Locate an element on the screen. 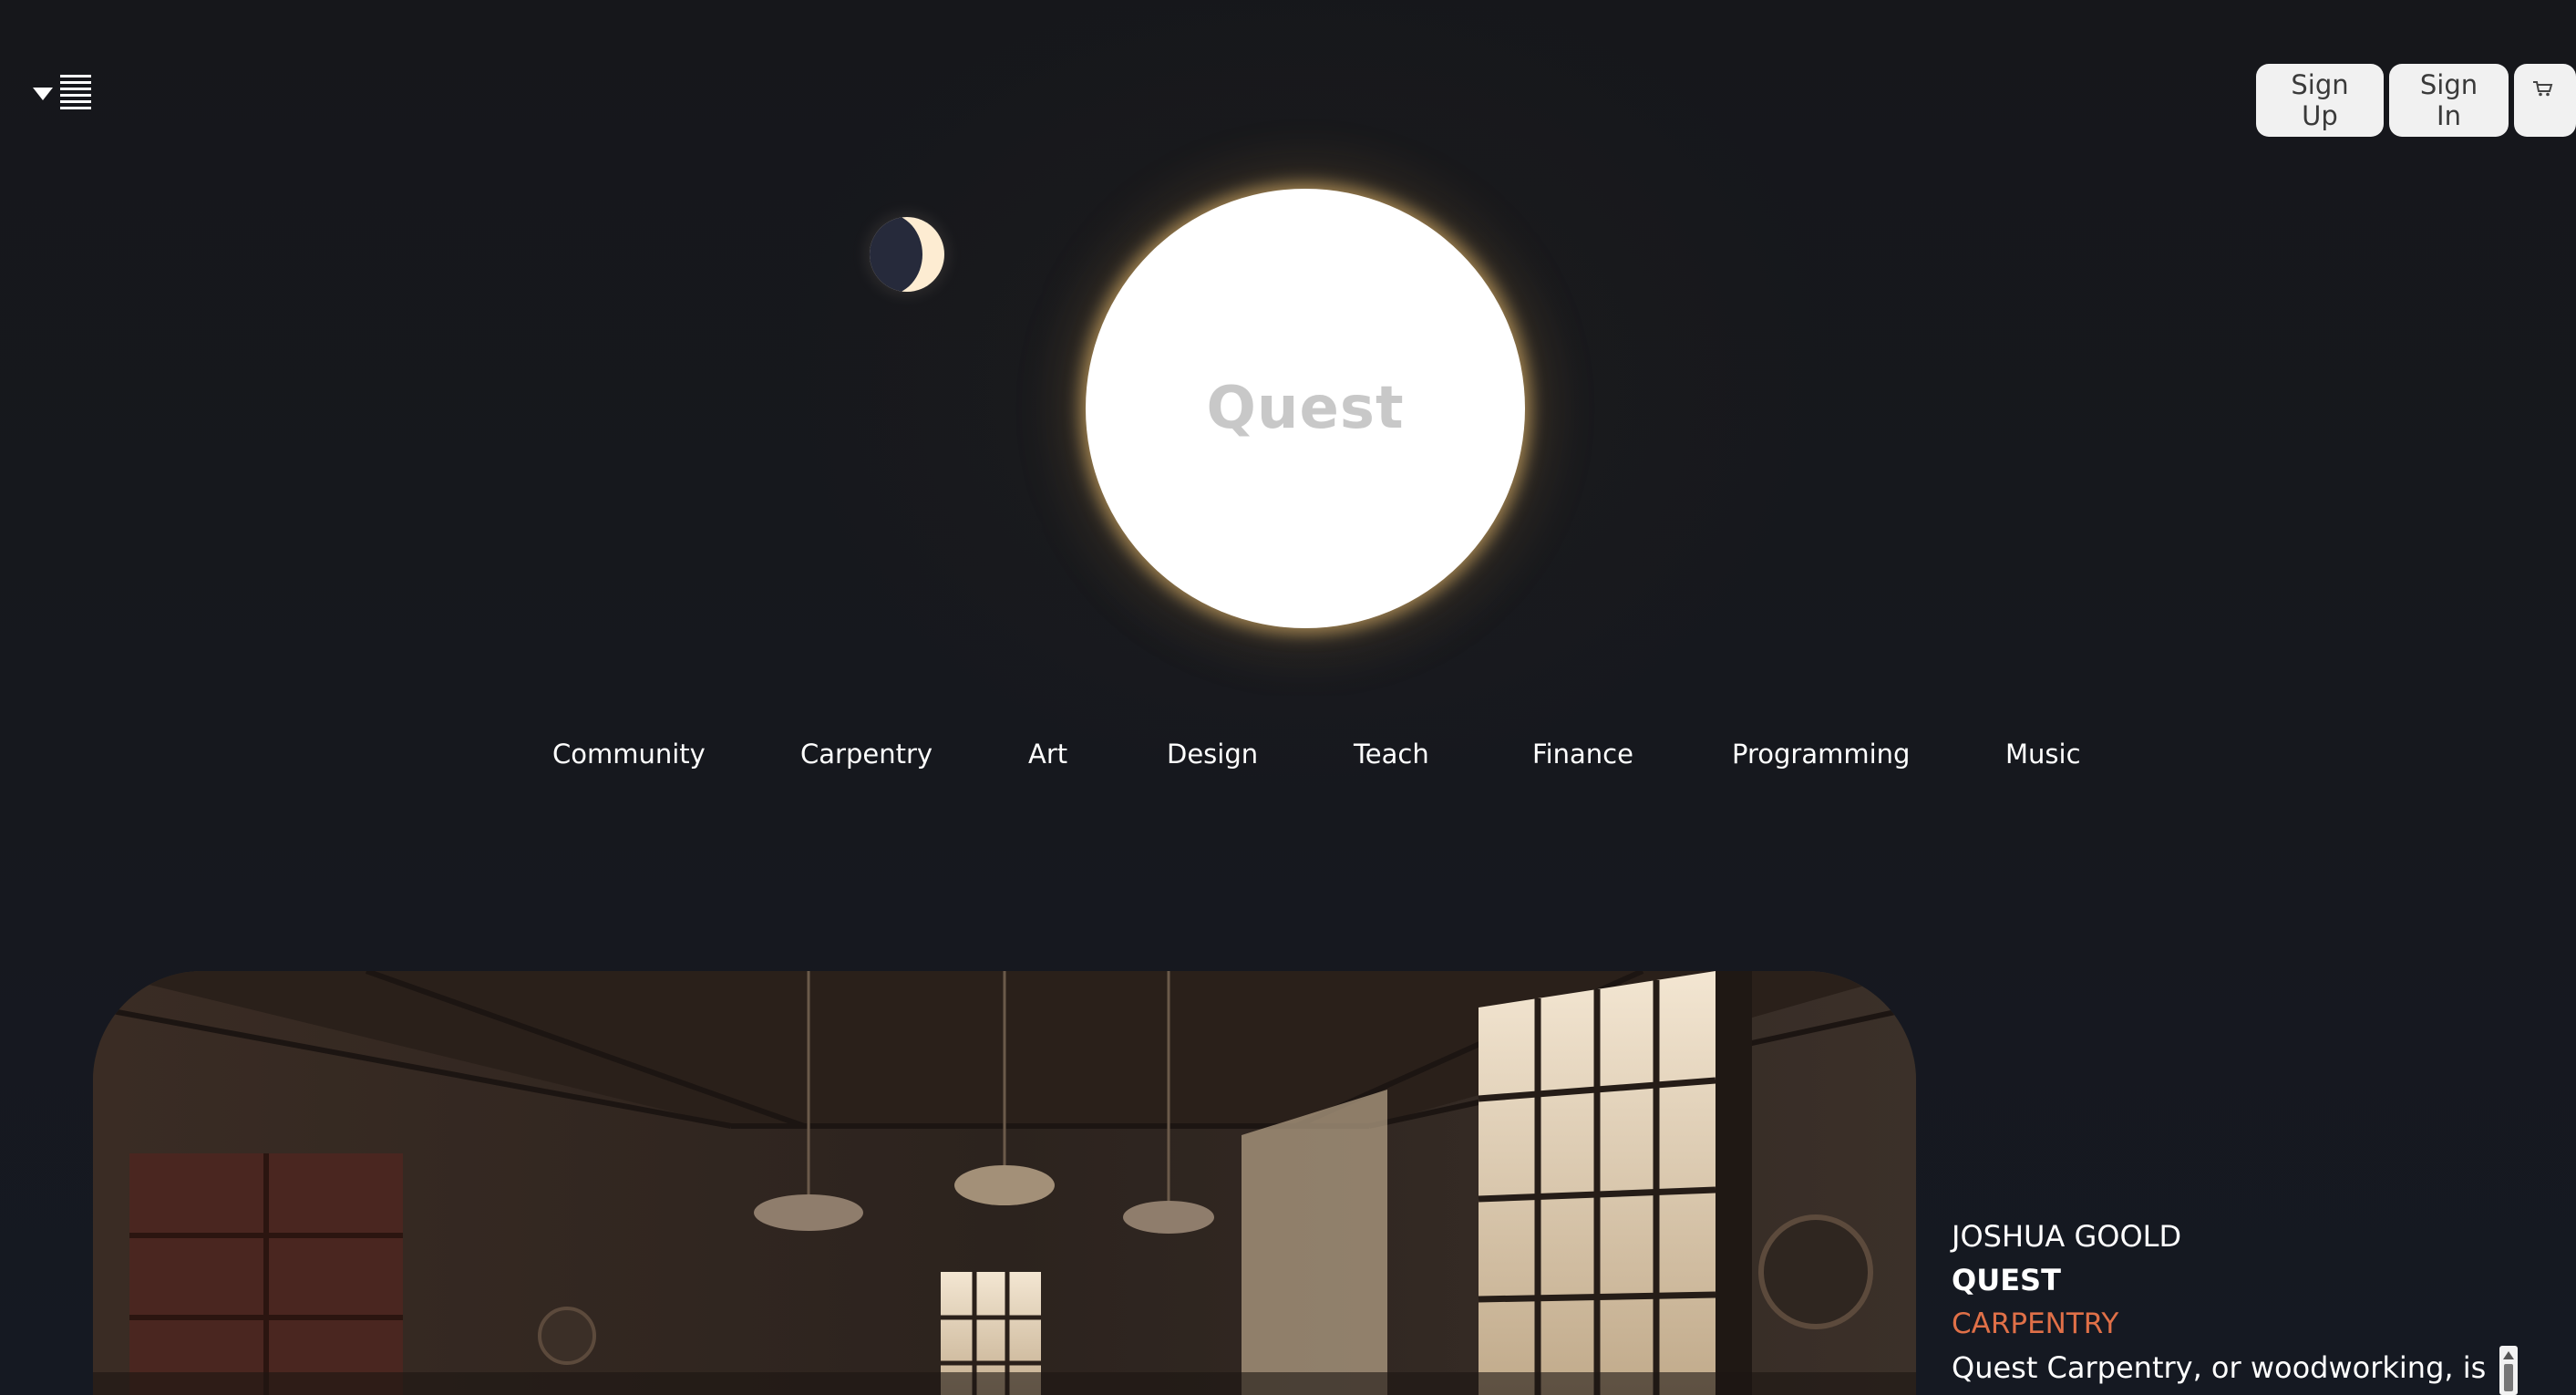 The height and width of the screenshot is (1395, 2576). site-title: Quest is located at coordinates (1305, 408).